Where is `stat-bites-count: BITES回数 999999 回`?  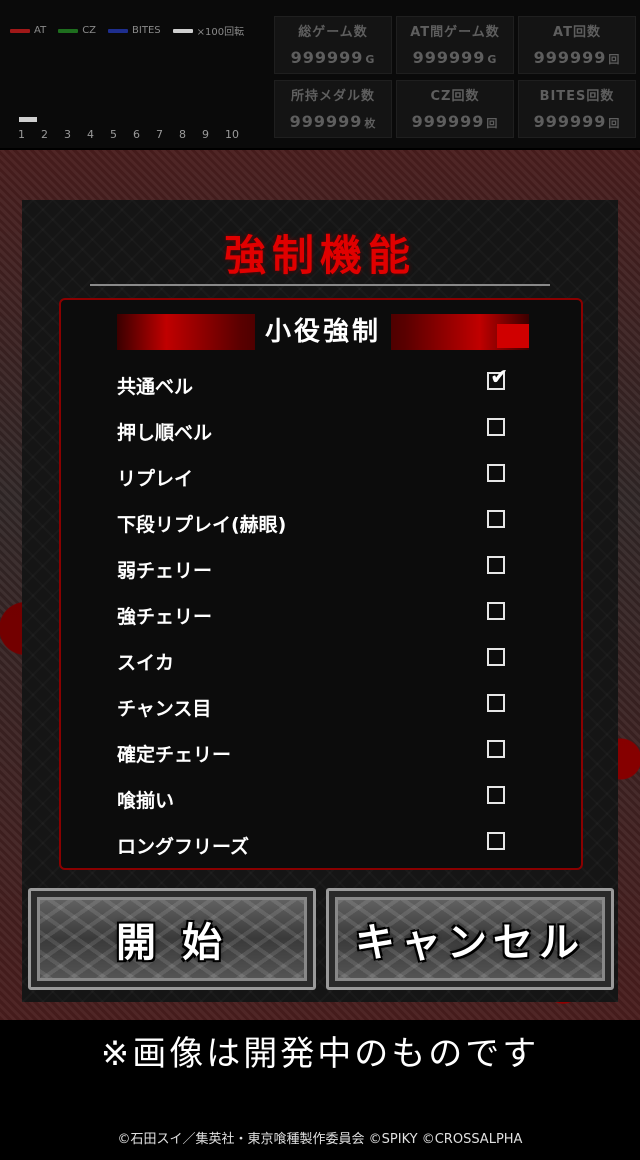
stat-bites-count: BITES回数 999999 回 is located at coordinates (577, 109).